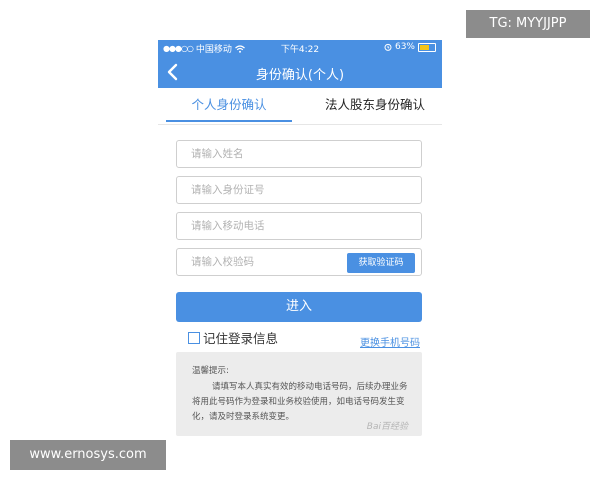  Describe the element at coordinates (210, 371) in the screenshot. I see `tips-title: 温馨提示:` at that location.